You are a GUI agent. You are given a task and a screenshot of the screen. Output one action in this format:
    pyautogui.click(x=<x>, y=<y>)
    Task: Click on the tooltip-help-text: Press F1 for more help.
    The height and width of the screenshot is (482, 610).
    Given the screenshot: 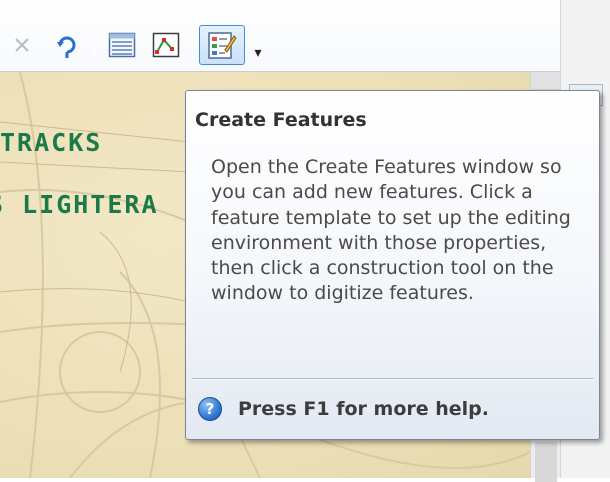 What is the action you would take?
    pyautogui.click(x=363, y=409)
    